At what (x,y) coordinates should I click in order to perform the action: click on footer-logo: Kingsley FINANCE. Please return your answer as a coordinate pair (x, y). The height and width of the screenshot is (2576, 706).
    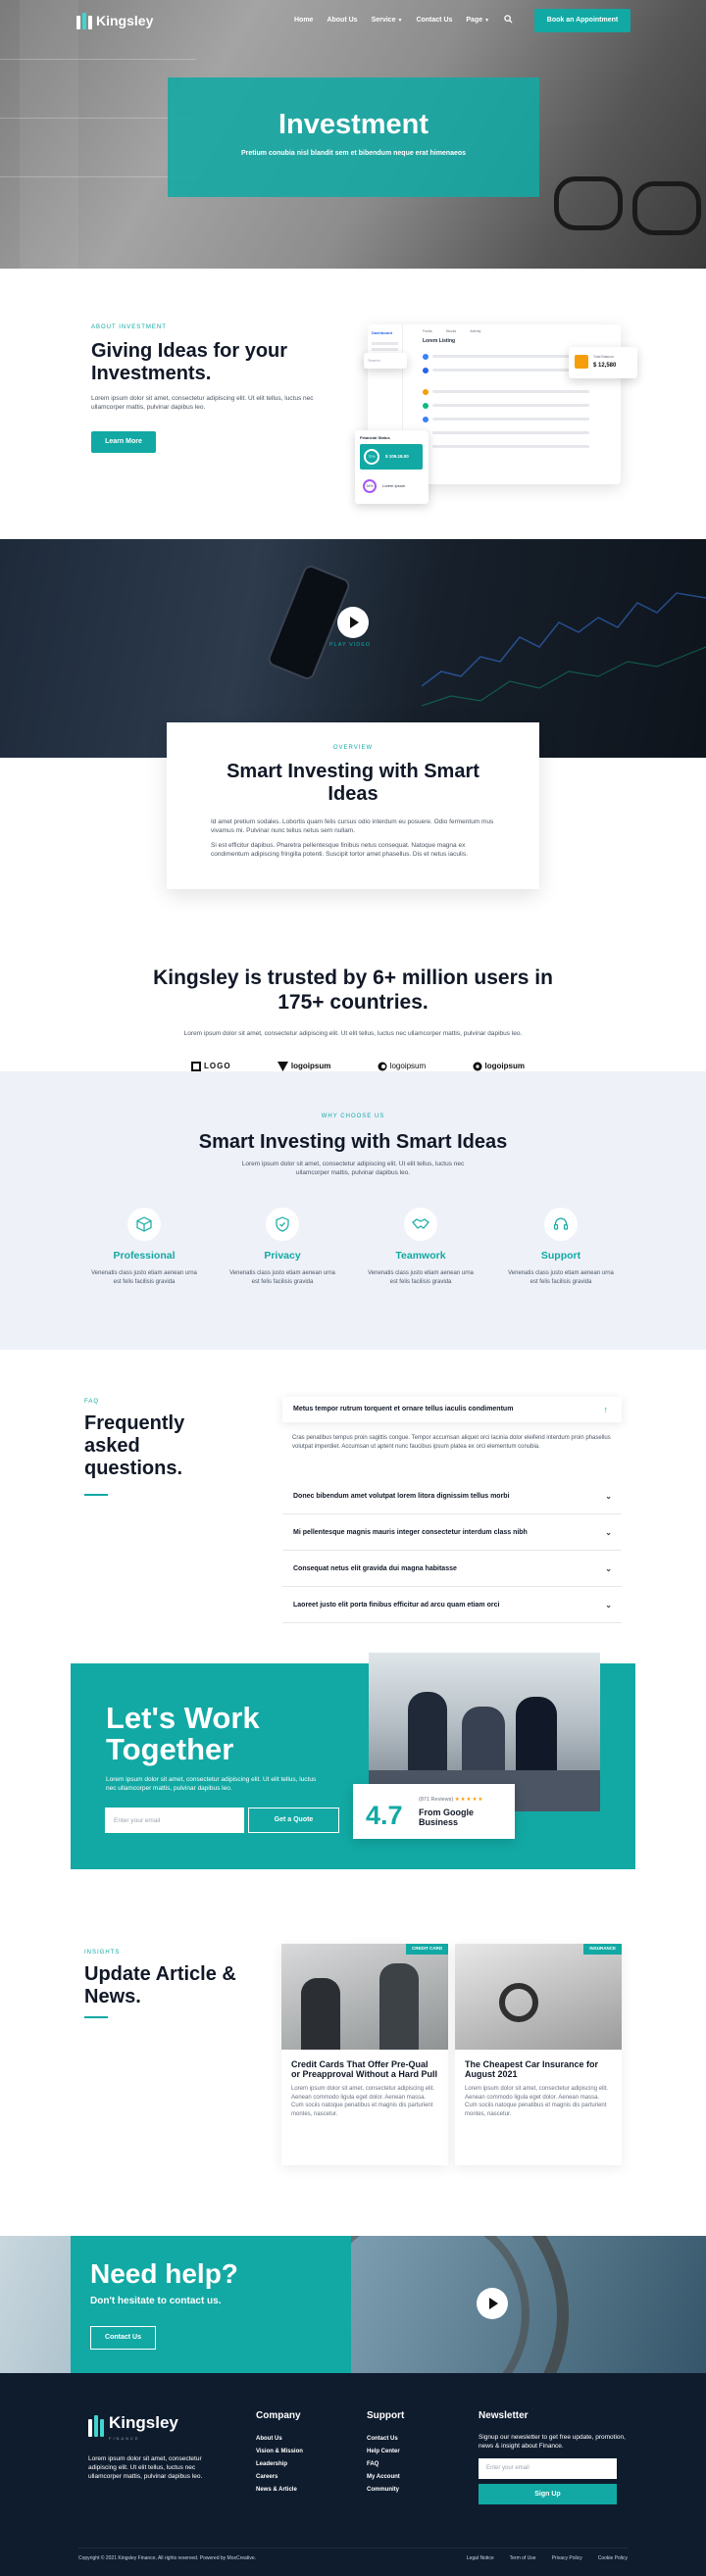
    Looking at the image, I should click on (133, 2426).